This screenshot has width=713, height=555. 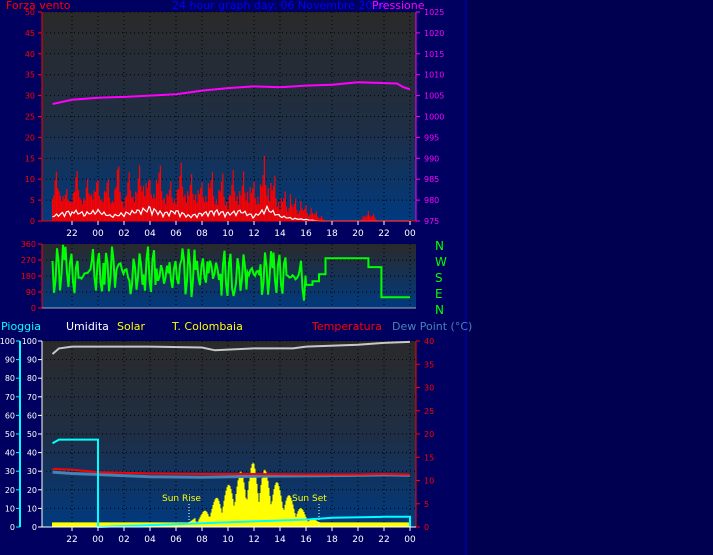 What do you see at coordinates (32, 415) in the screenshot?
I see `humidity-y-tick-label: 60` at bounding box center [32, 415].